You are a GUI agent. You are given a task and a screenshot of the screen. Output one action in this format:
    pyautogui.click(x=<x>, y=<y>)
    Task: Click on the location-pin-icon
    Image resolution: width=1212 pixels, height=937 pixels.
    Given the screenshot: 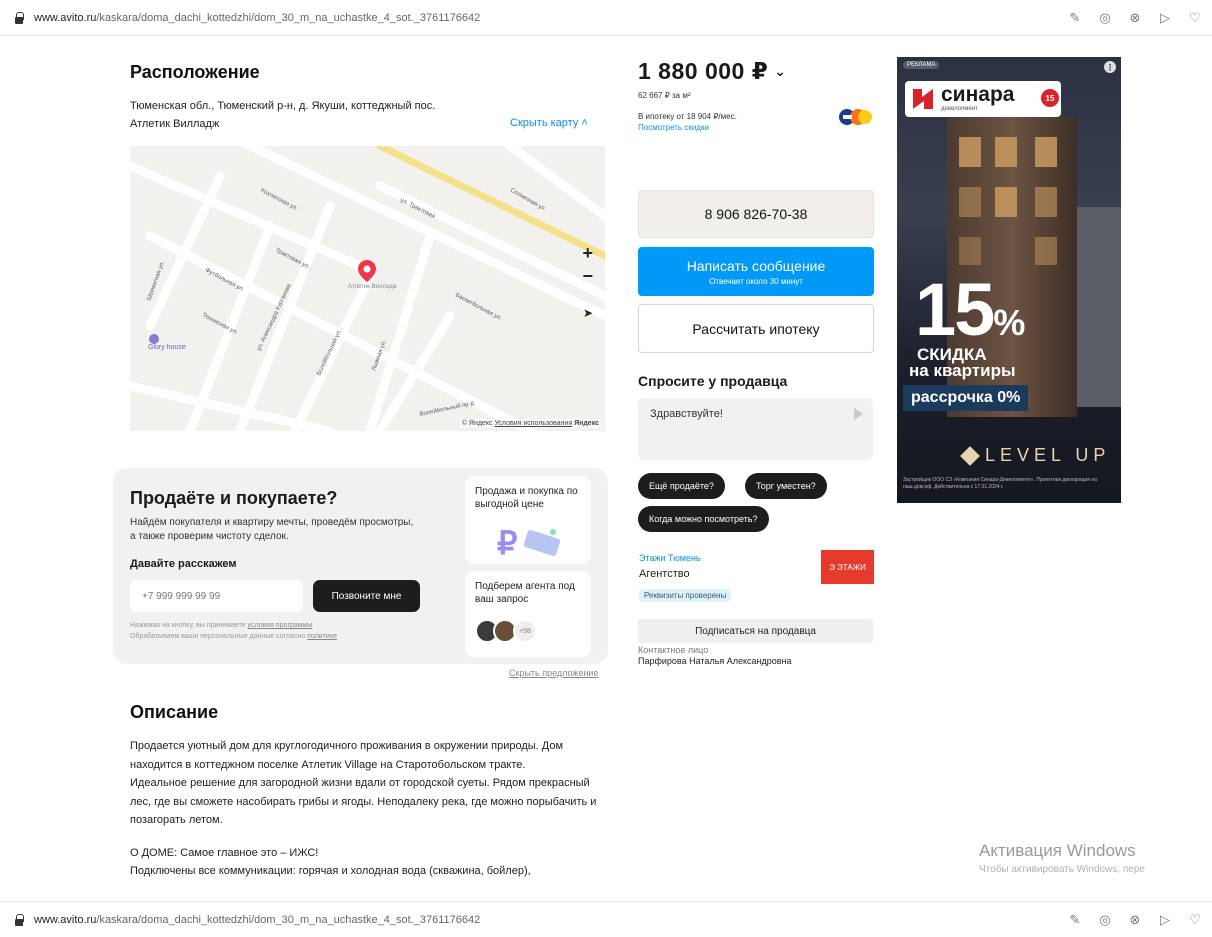 What is the action you would take?
    pyautogui.click(x=367, y=271)
    